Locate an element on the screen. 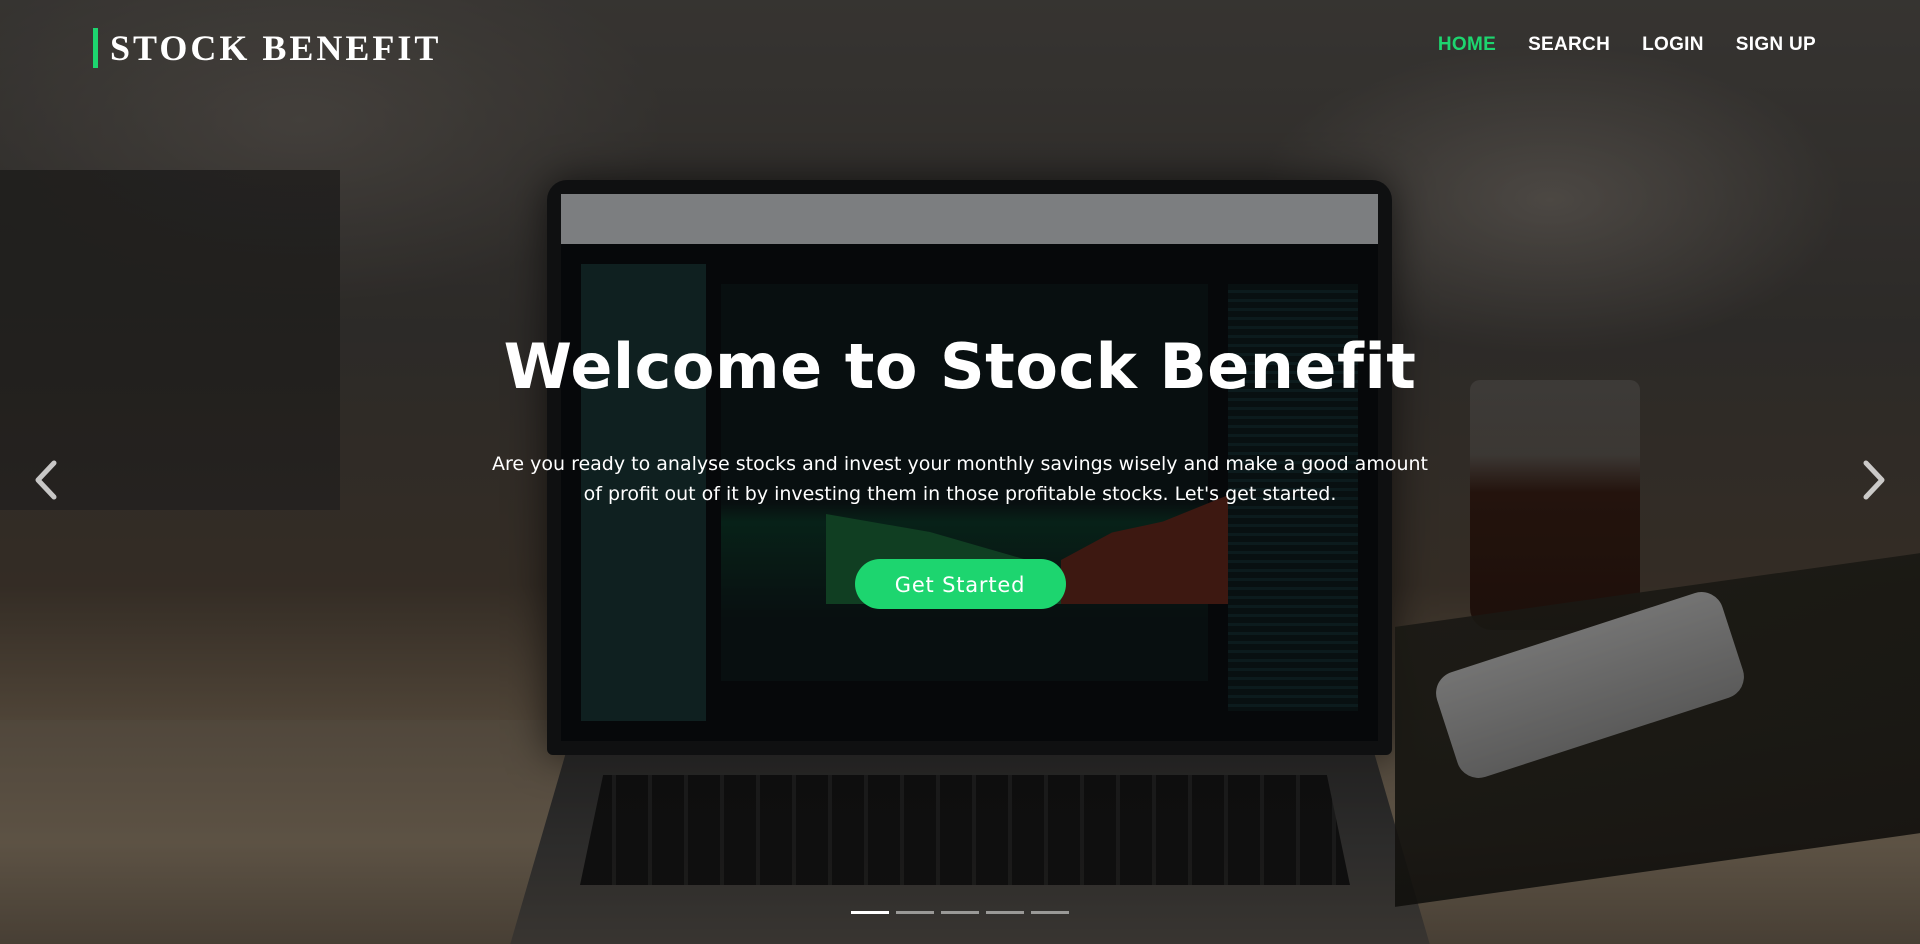  chevron-left-icon is located at coordinates (46, 480).